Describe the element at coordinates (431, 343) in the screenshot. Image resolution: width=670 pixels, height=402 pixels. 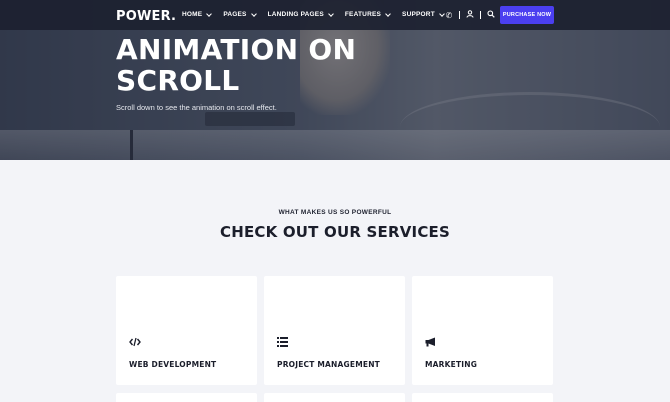
I see `megaphone-icon` at that location.